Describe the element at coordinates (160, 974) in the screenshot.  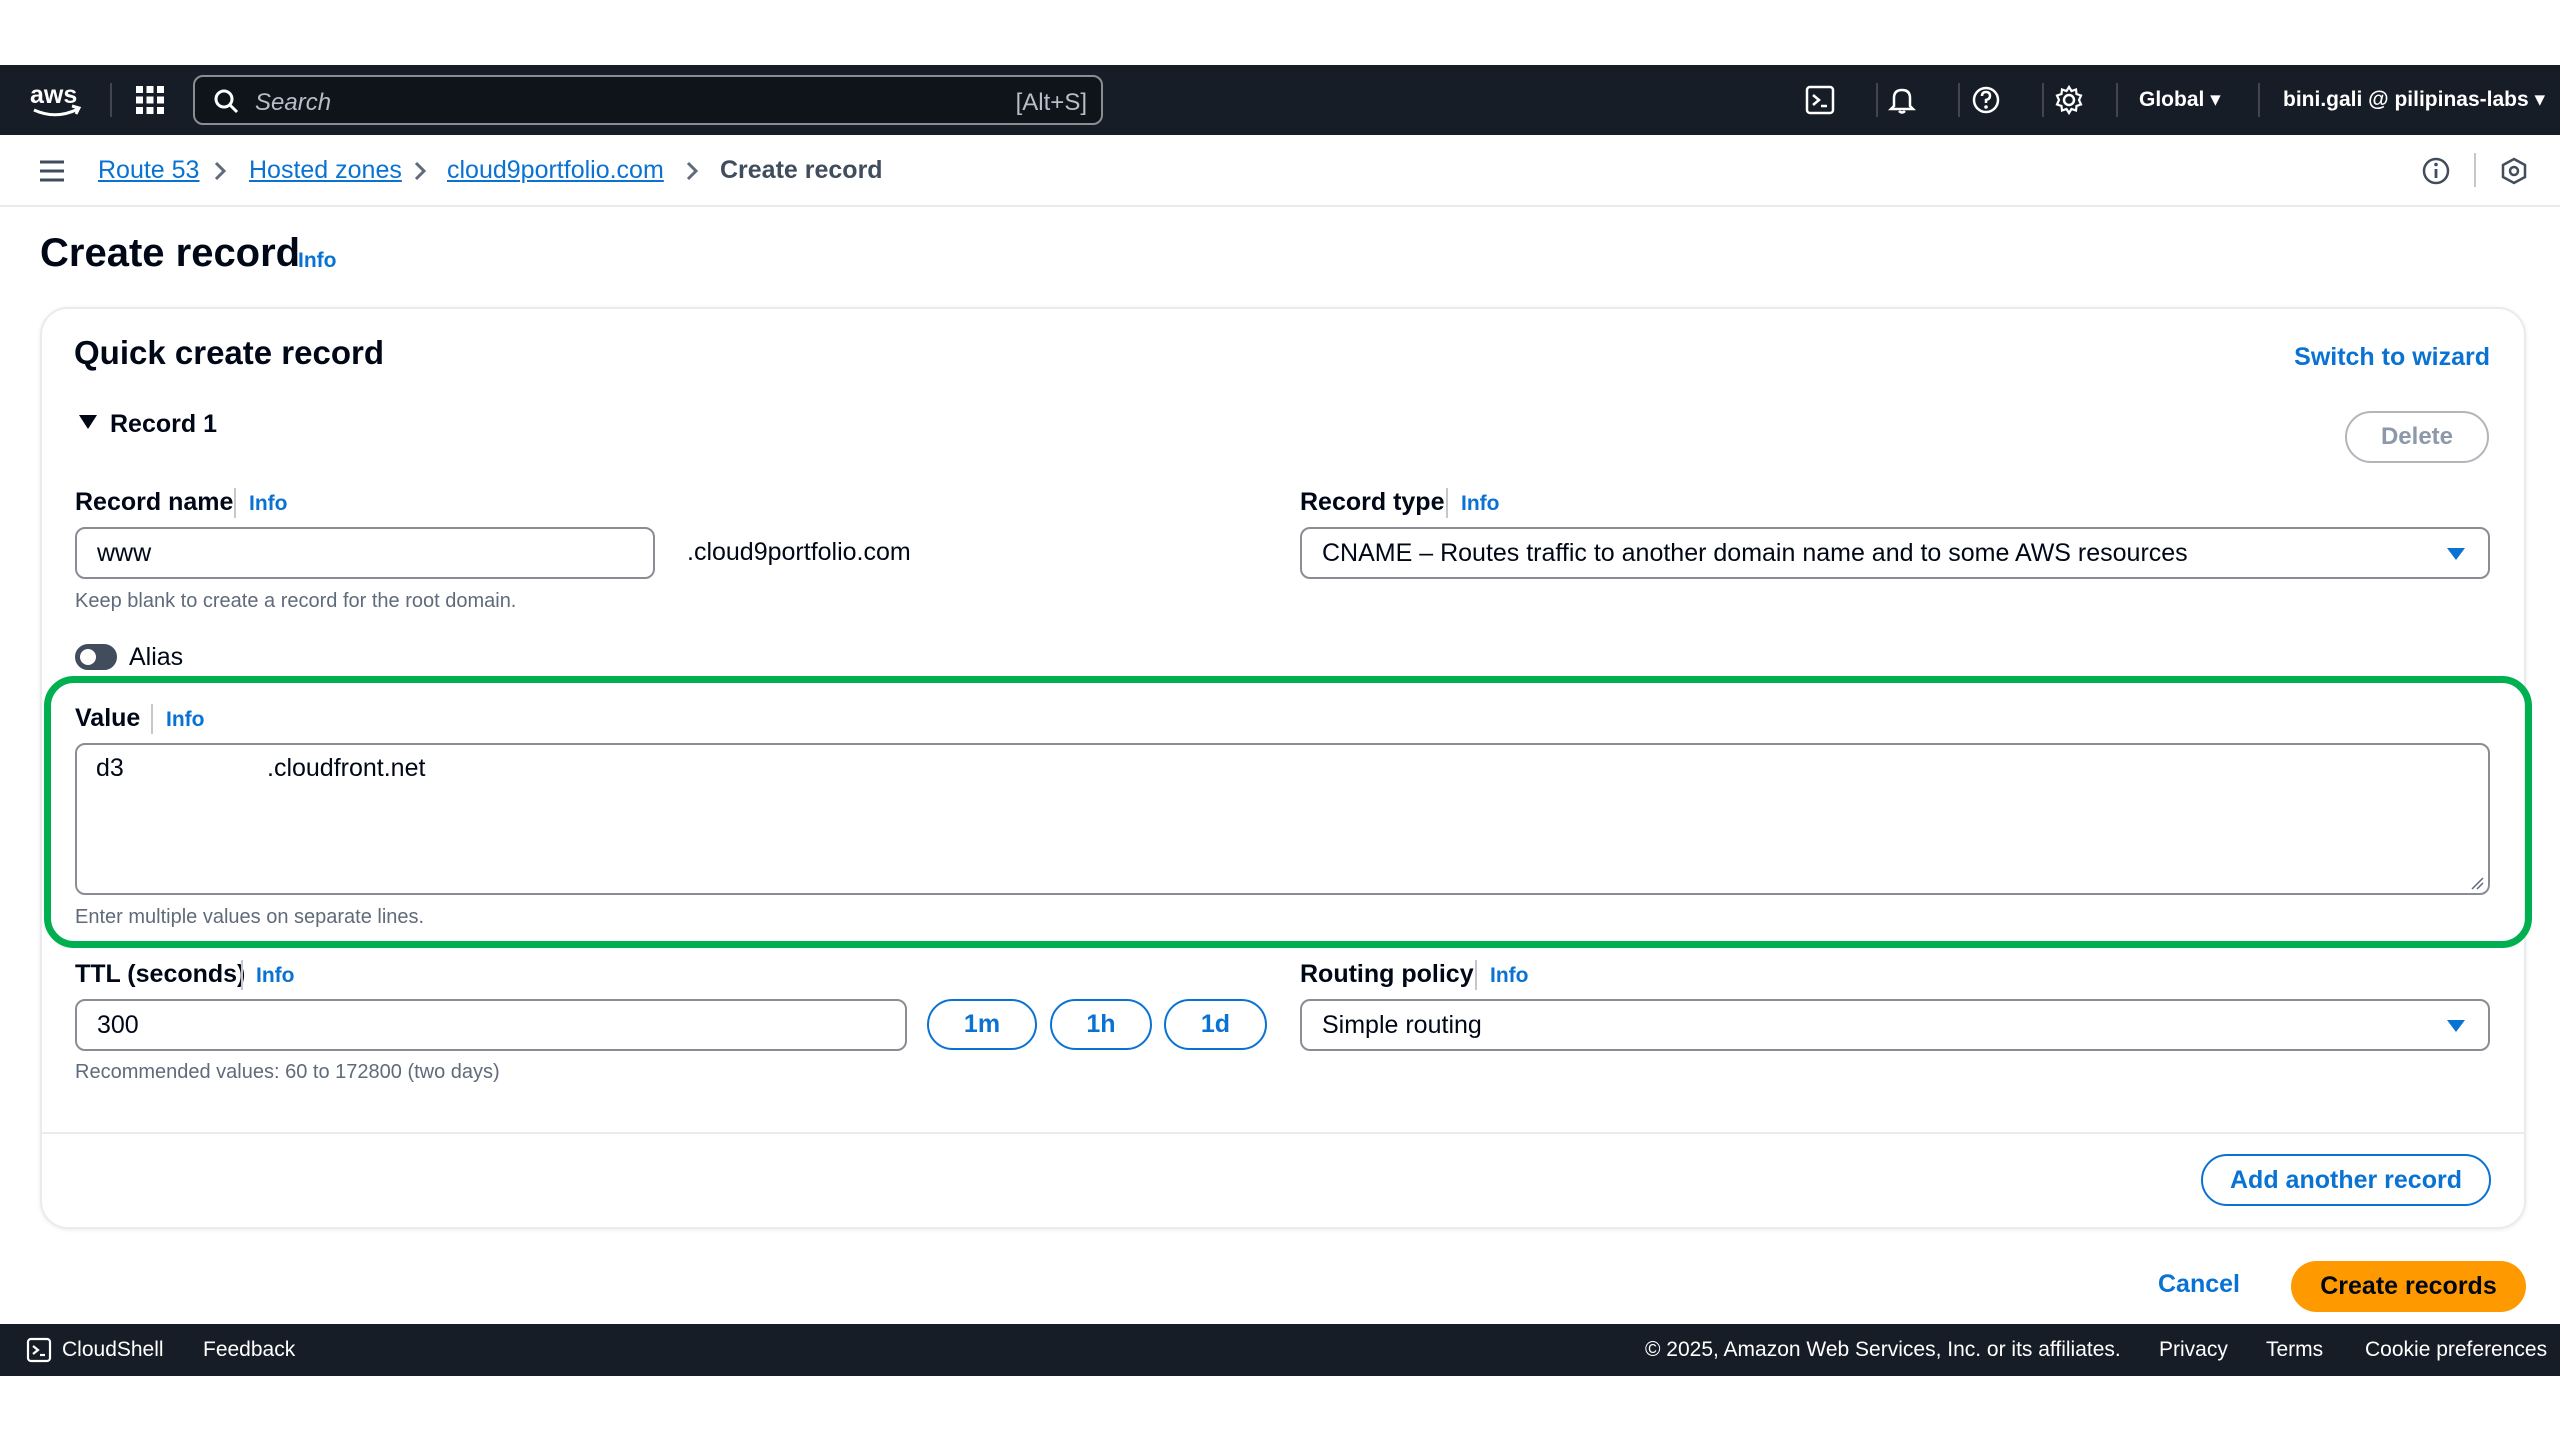
I see `ttl-label: TTL (seconds)` at that location.